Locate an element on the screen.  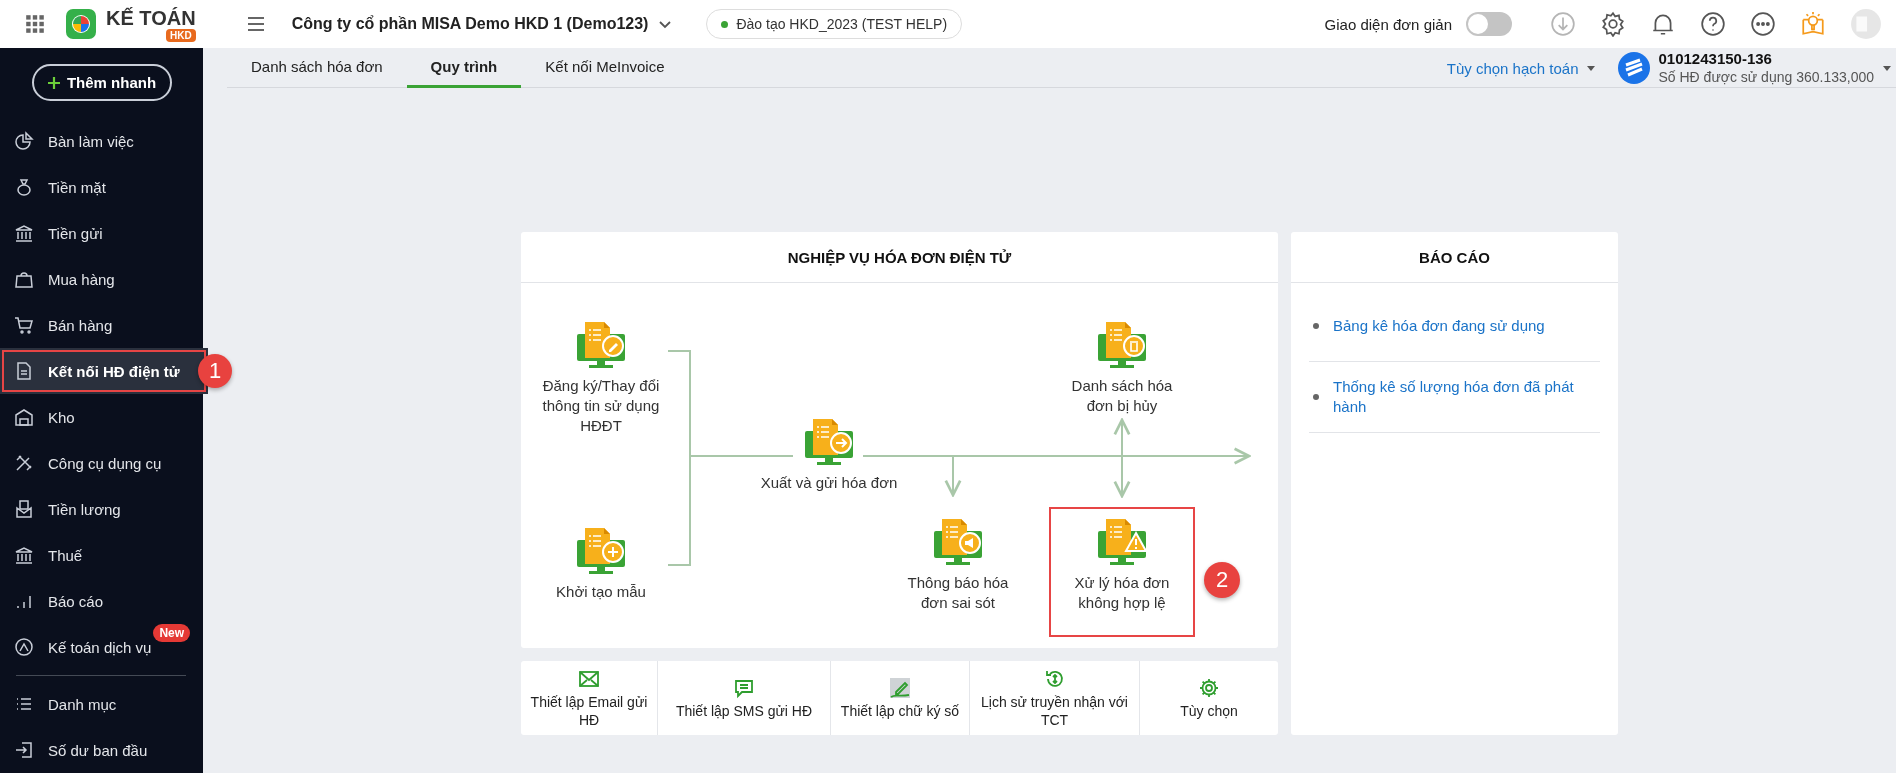
workflow-node: Đăng ký/Thay đổi thông tin sử dụng HĐĐT is located at coordinates (601, 378).